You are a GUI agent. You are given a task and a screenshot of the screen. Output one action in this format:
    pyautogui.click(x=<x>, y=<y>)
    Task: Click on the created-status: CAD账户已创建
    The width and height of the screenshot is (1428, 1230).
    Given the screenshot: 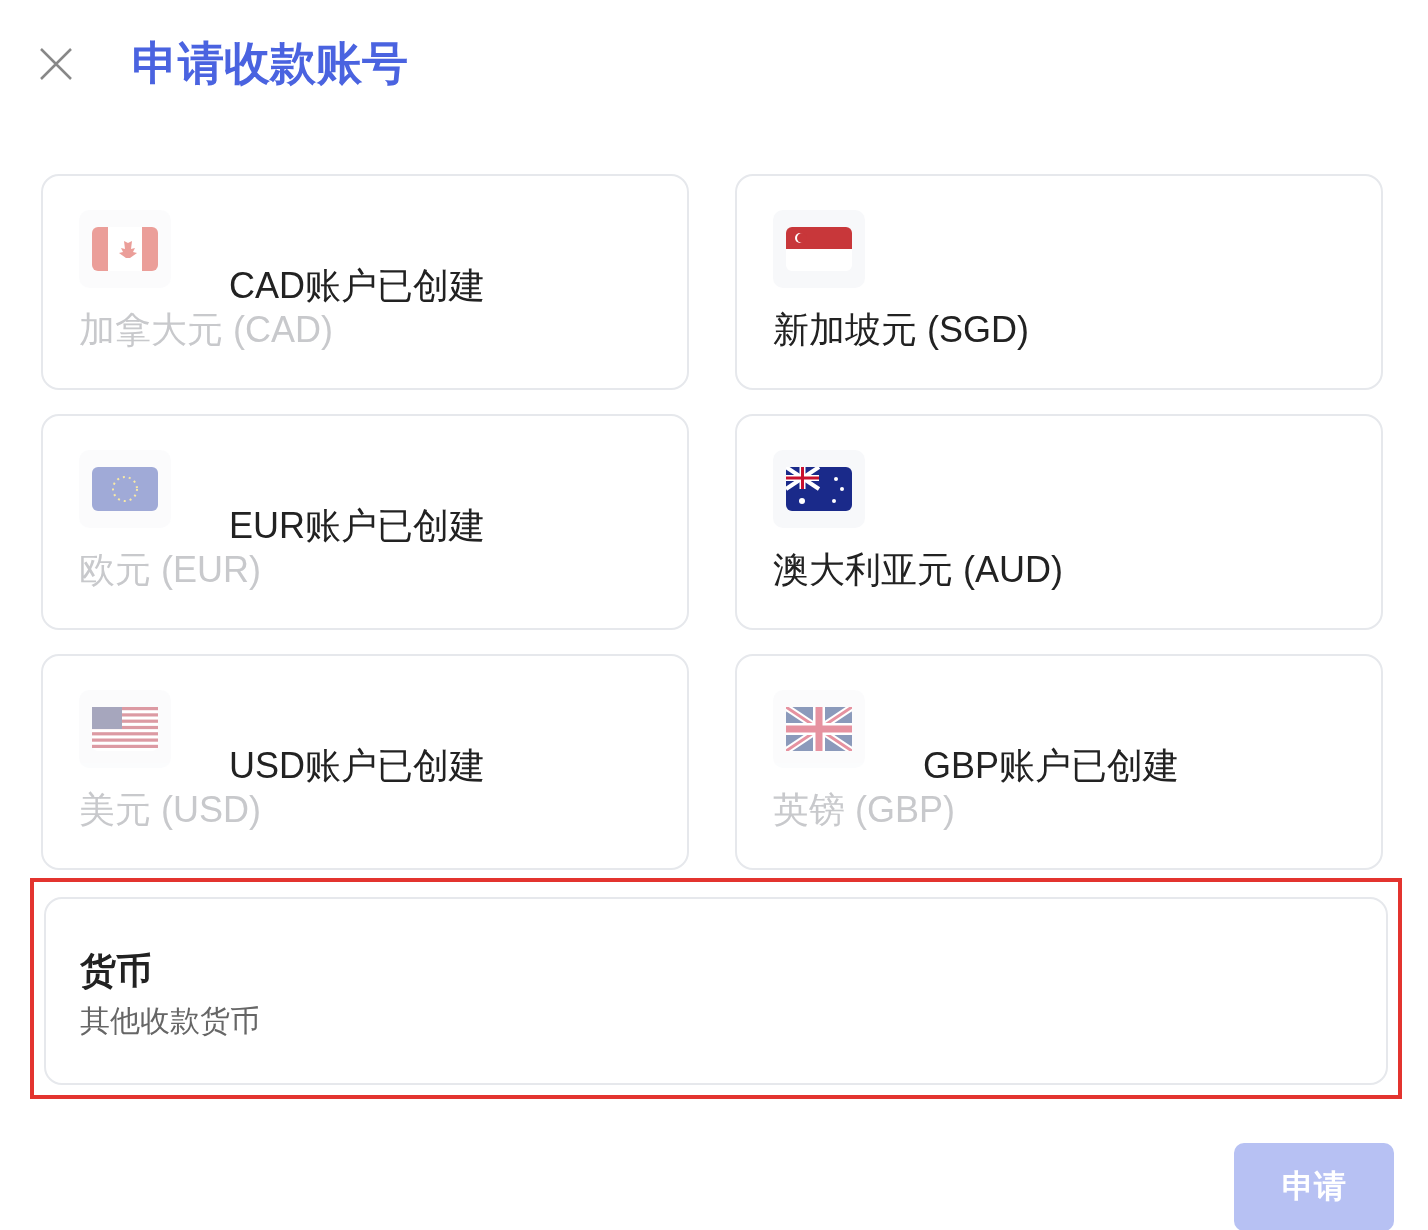 What is the action you would take?
    pyautogui.click(x=357, y=286)
    